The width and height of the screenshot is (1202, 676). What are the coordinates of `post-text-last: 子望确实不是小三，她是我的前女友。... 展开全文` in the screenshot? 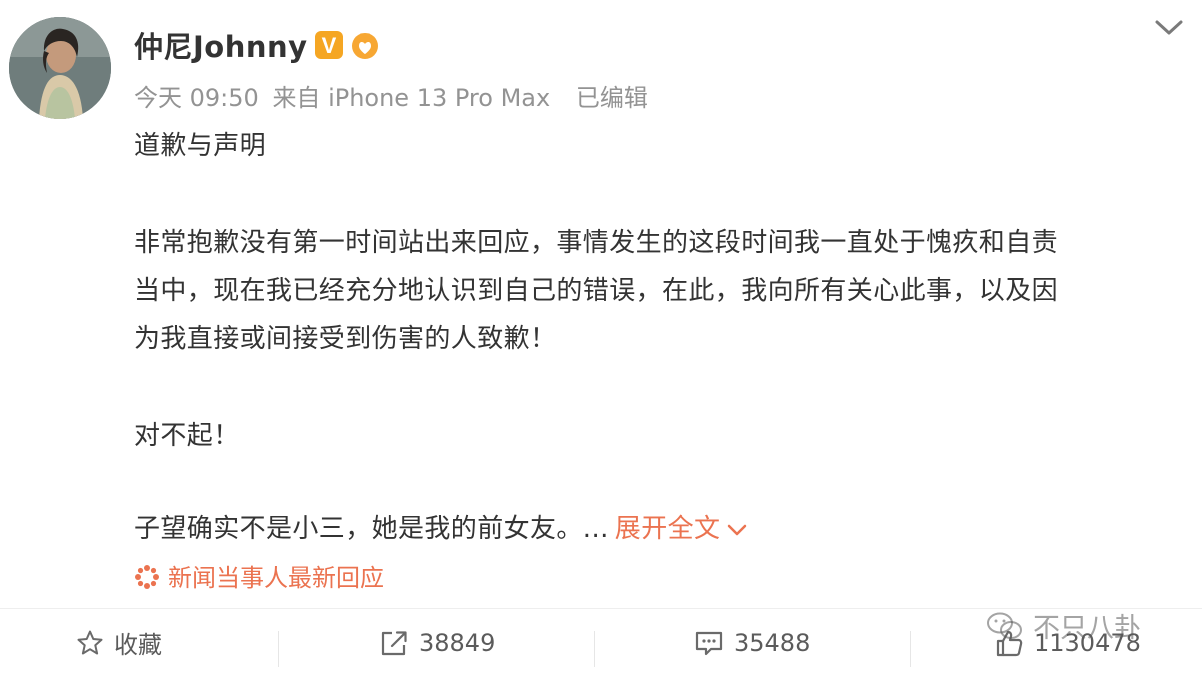 It's located at (441, 526).